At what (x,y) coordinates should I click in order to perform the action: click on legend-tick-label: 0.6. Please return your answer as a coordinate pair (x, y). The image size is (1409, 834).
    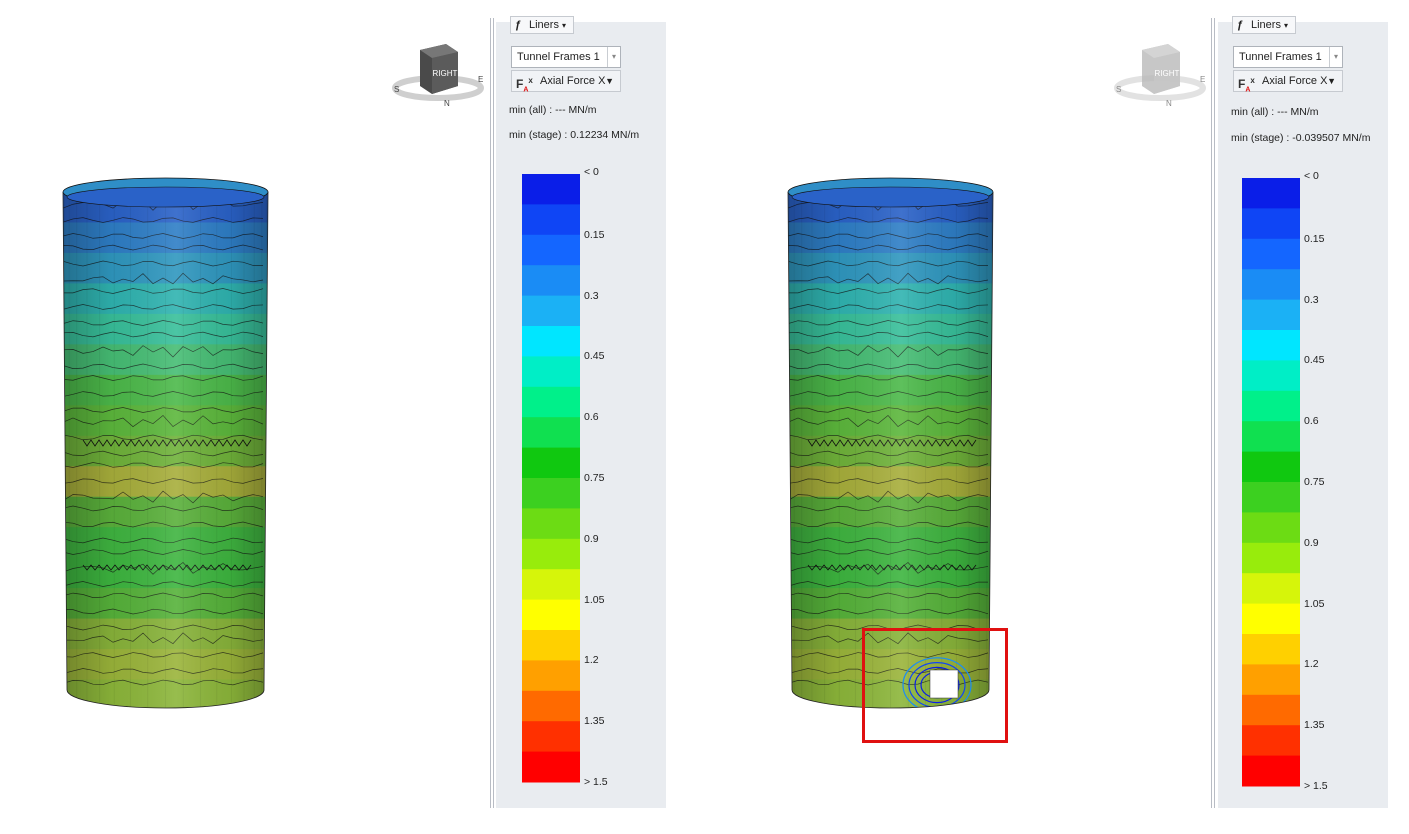
    Looking at the image, I should click on (1311, 421).